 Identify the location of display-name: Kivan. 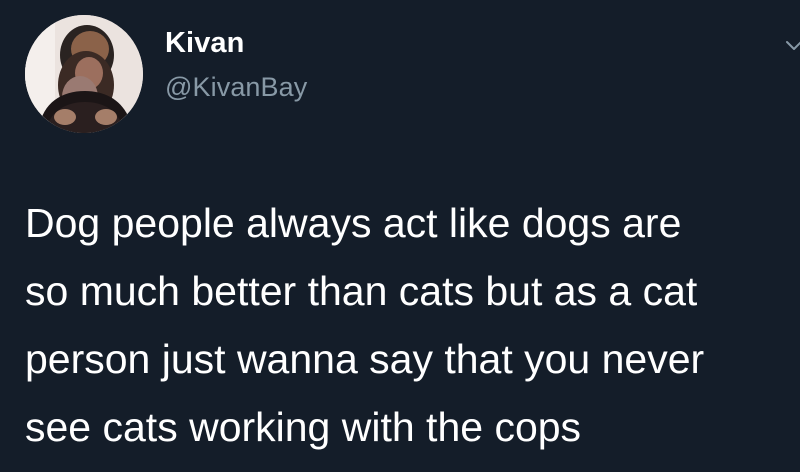
(204, 43).